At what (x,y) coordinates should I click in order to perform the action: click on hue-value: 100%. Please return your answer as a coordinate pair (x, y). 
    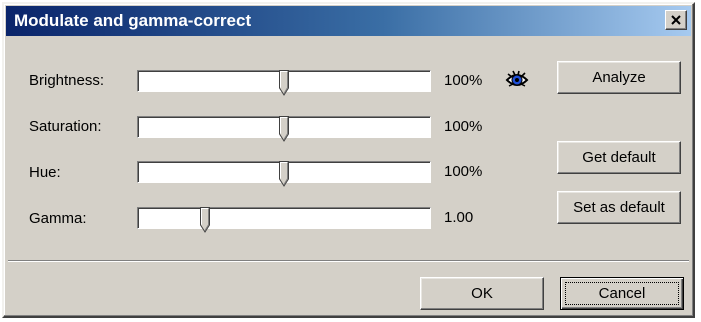
    Looking at the image, I should click on (463, 171).